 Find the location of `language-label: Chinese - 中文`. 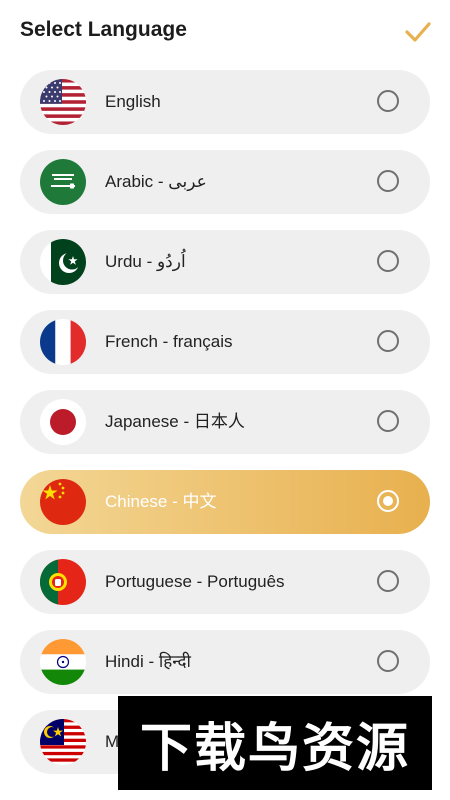

language-label: Chinese - 中文 is located at coordinates (161, 501).